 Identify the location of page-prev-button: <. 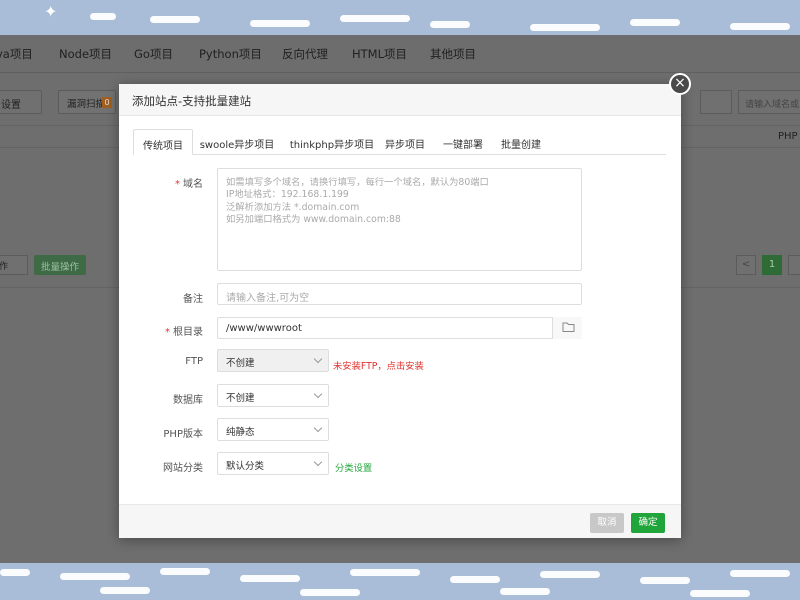
(746, 265).